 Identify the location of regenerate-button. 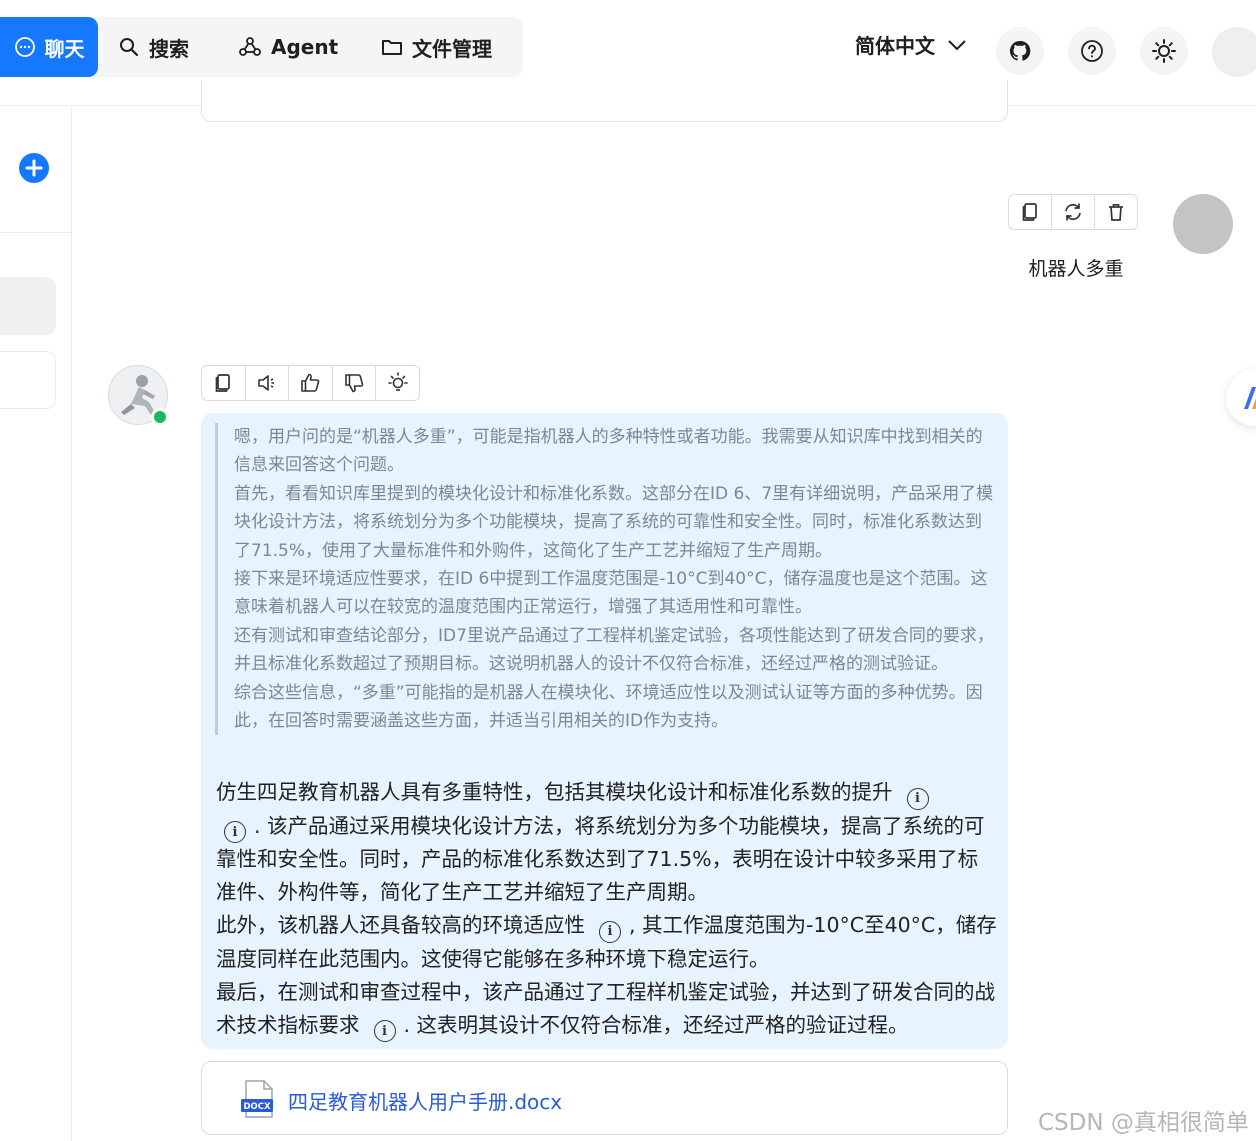
(1073, 212).